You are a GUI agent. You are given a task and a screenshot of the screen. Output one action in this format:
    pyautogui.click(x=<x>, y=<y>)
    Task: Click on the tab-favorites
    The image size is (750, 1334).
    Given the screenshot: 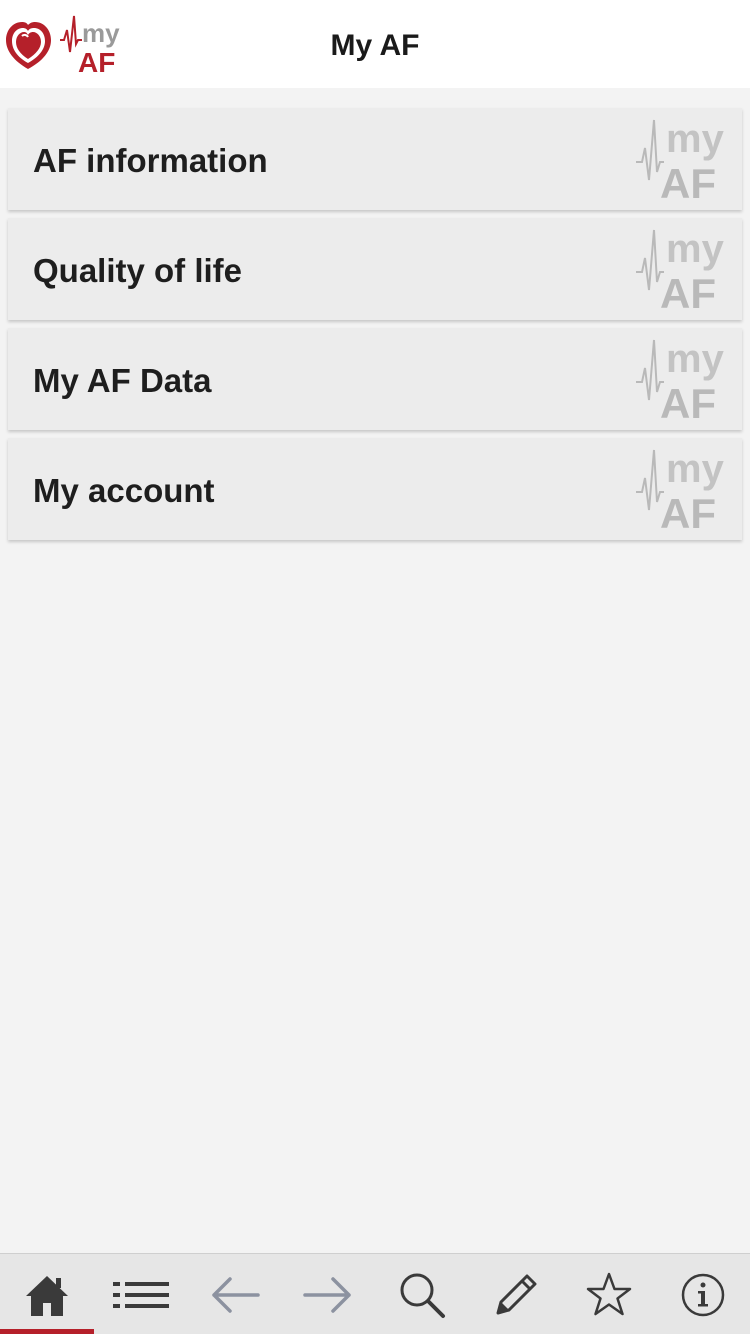 What is the action you would take?
    pyautogui.click(x=609, y=1294)
    